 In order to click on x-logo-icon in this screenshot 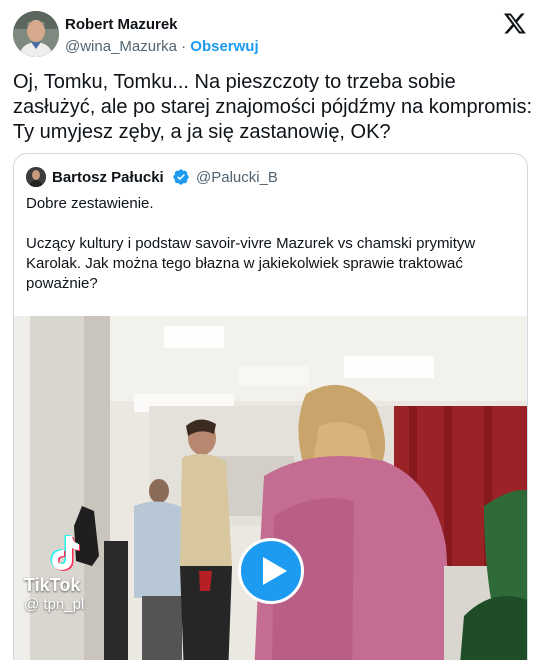, I will do `click(515, 23)`.